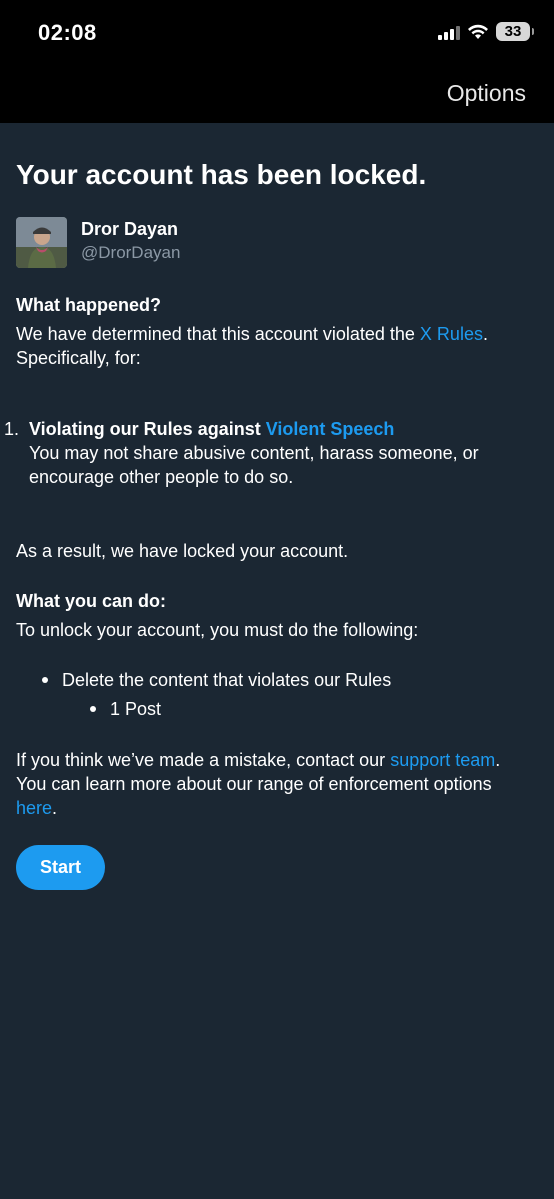 The height and width of the screenshot is (1199, 554). I want to click on wifi-icon, so click(478, 31).